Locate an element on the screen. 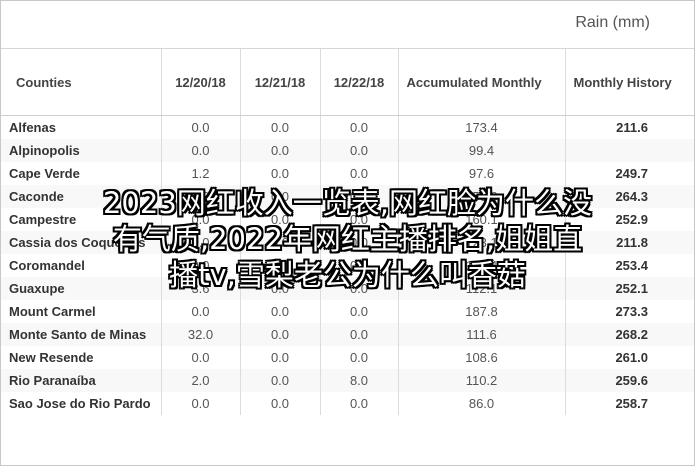 The height and width of the screenshot is (466, 695). column-header-counties: Counties is located at coordinates (81, 82).